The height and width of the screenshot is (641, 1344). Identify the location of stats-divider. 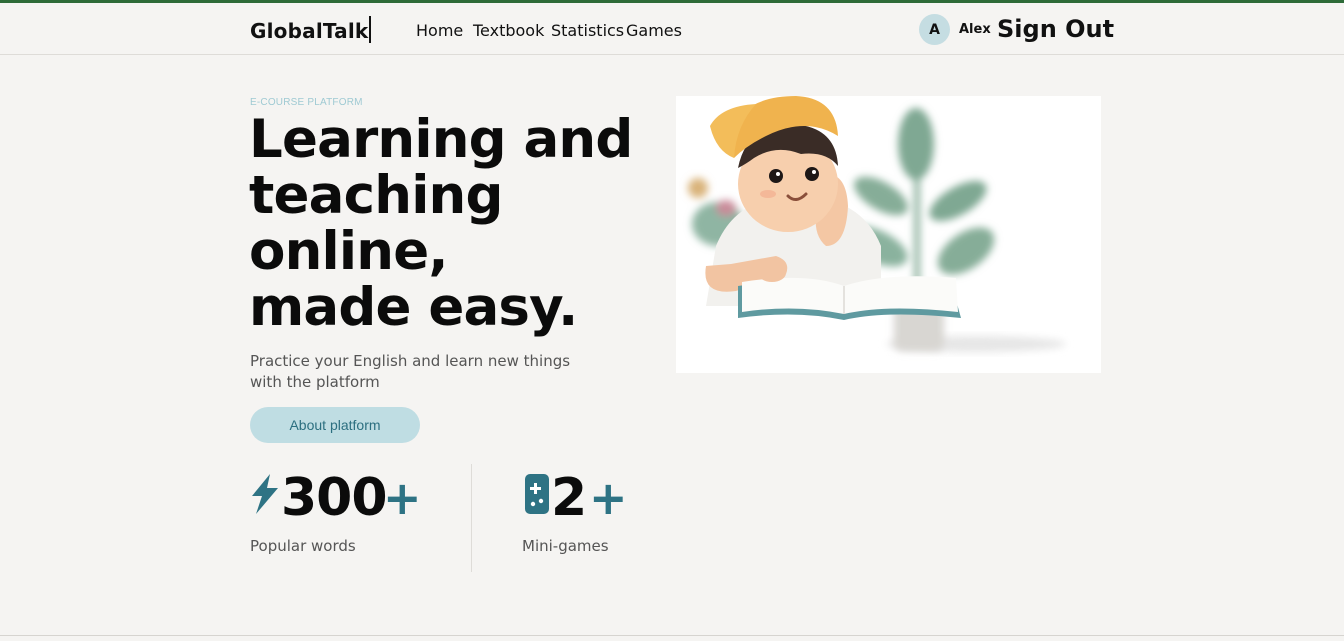
(471, 518).